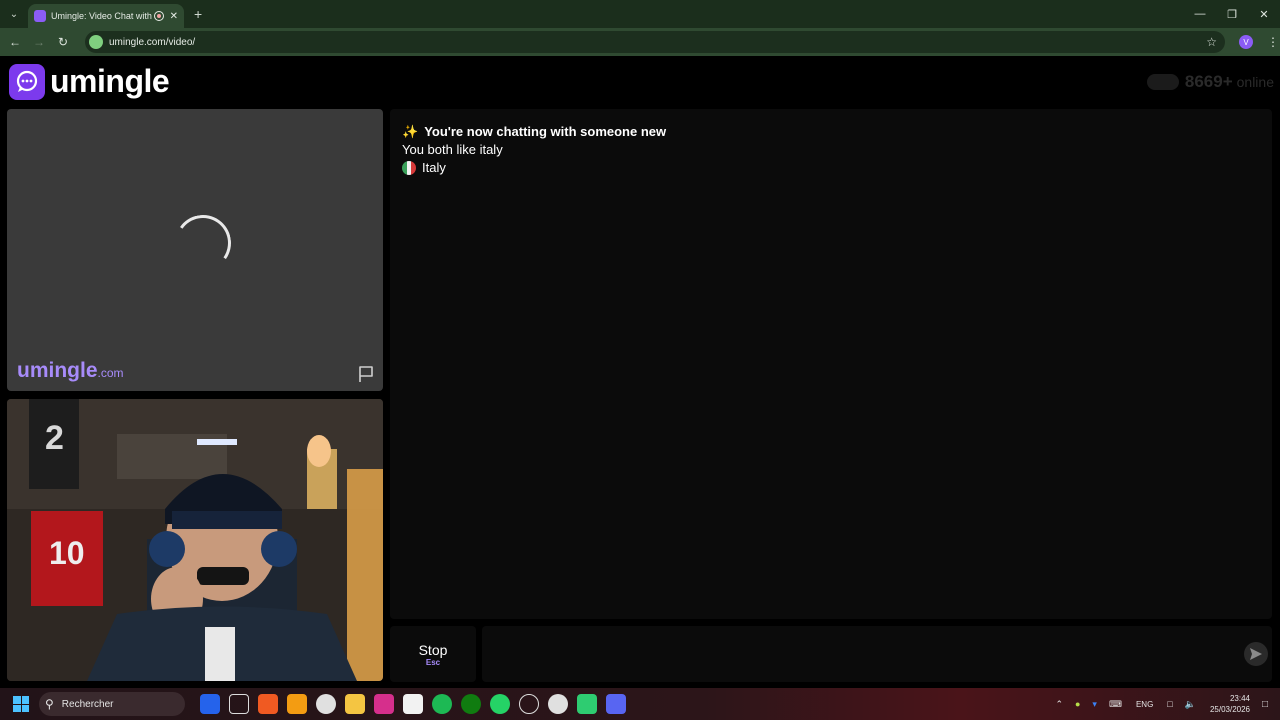 The height and width of the screenshot is (720, 1280). Describe the element at coordinates (1265, 704) in the screenshot. I see `notification-icon: □` at that location.